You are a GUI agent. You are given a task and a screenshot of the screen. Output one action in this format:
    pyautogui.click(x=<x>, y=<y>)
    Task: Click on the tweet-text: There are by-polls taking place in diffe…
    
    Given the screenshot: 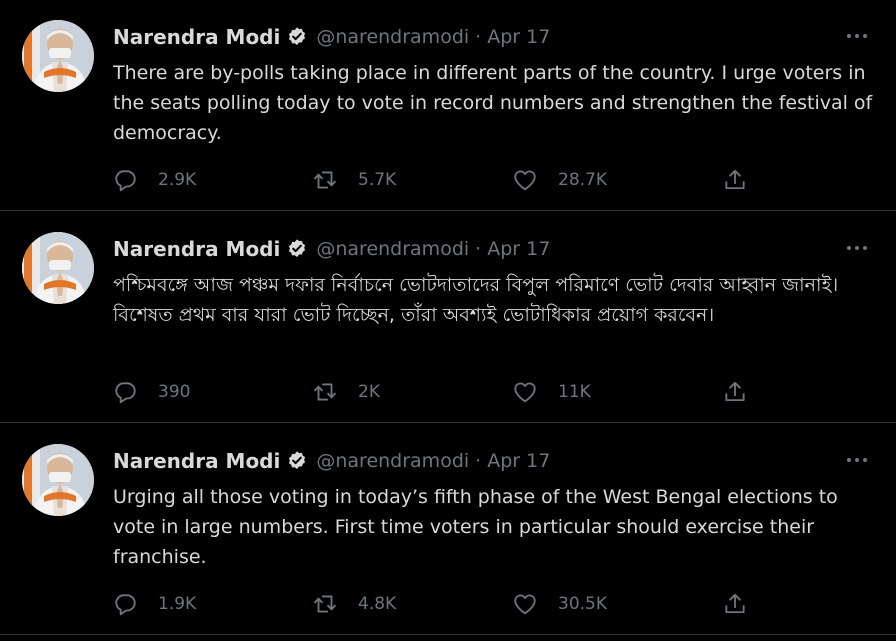 What is the action you would take?
    pyautogui.click(x=493, y=103)
    